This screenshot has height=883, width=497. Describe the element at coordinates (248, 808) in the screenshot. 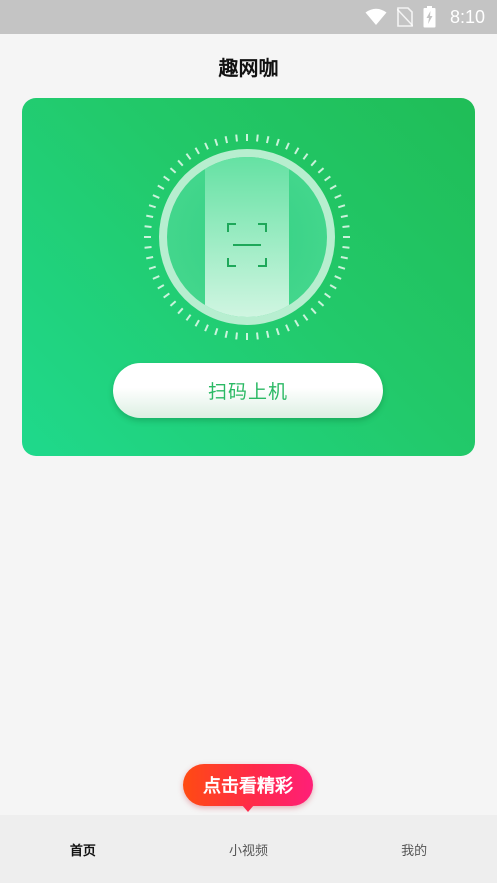

I see `promo-pointer` at that location.